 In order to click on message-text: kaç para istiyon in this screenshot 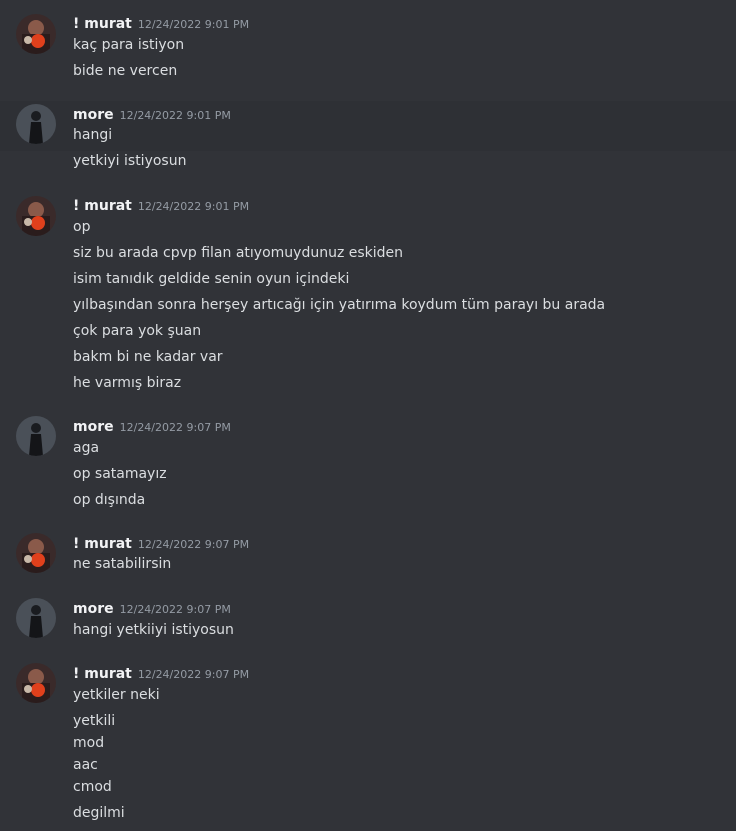, I will do `click(129, 45)`.